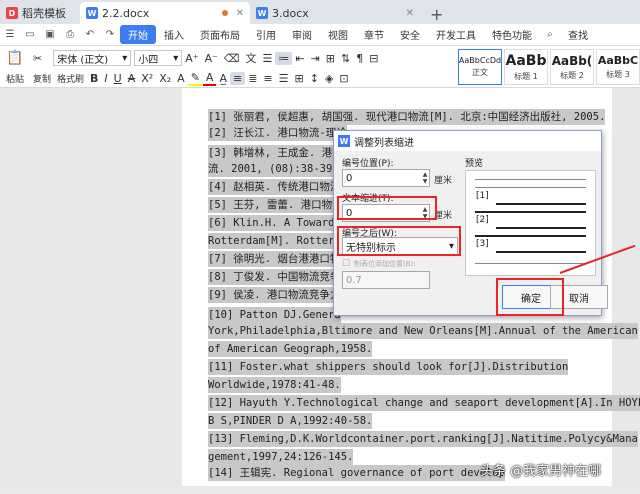 Image resolution: width=640 pixels, height=494 pixels. Describe the element at coordinates (299, 58) in the screenshot. I see `decrease-indent-icon: ⇤` at that location.